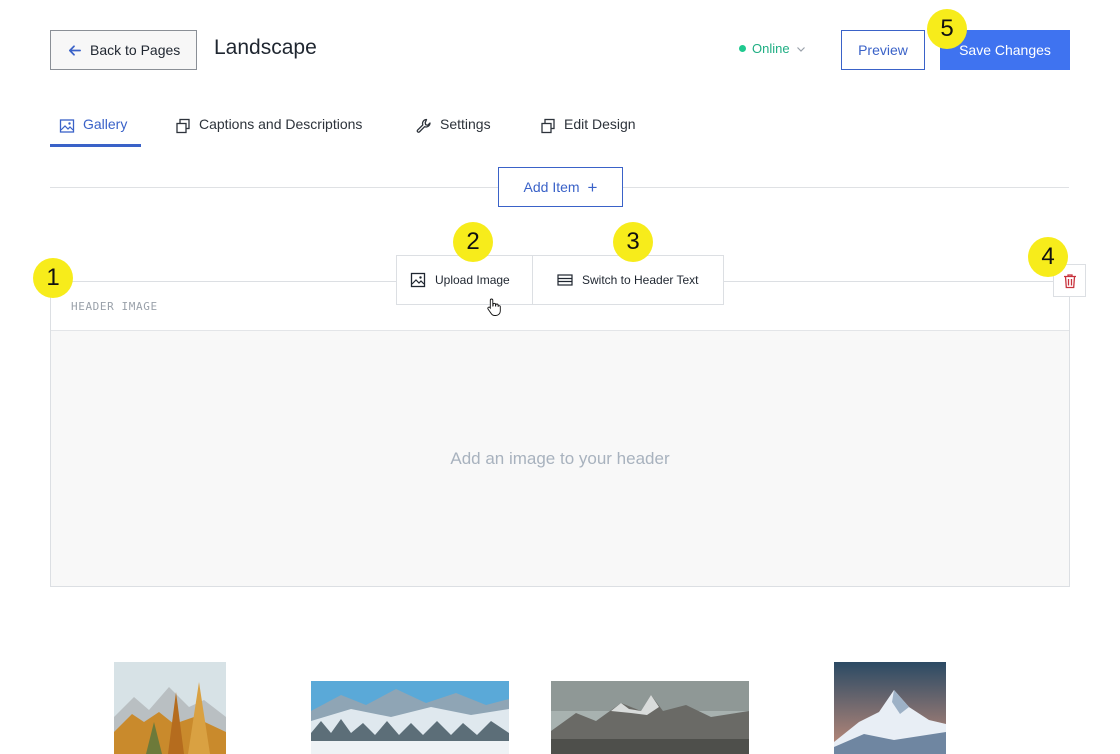  Describe the element at coordinates (650, 717) in the screenshot. I see `gallery-thumbnail-rocky-range` at that location.